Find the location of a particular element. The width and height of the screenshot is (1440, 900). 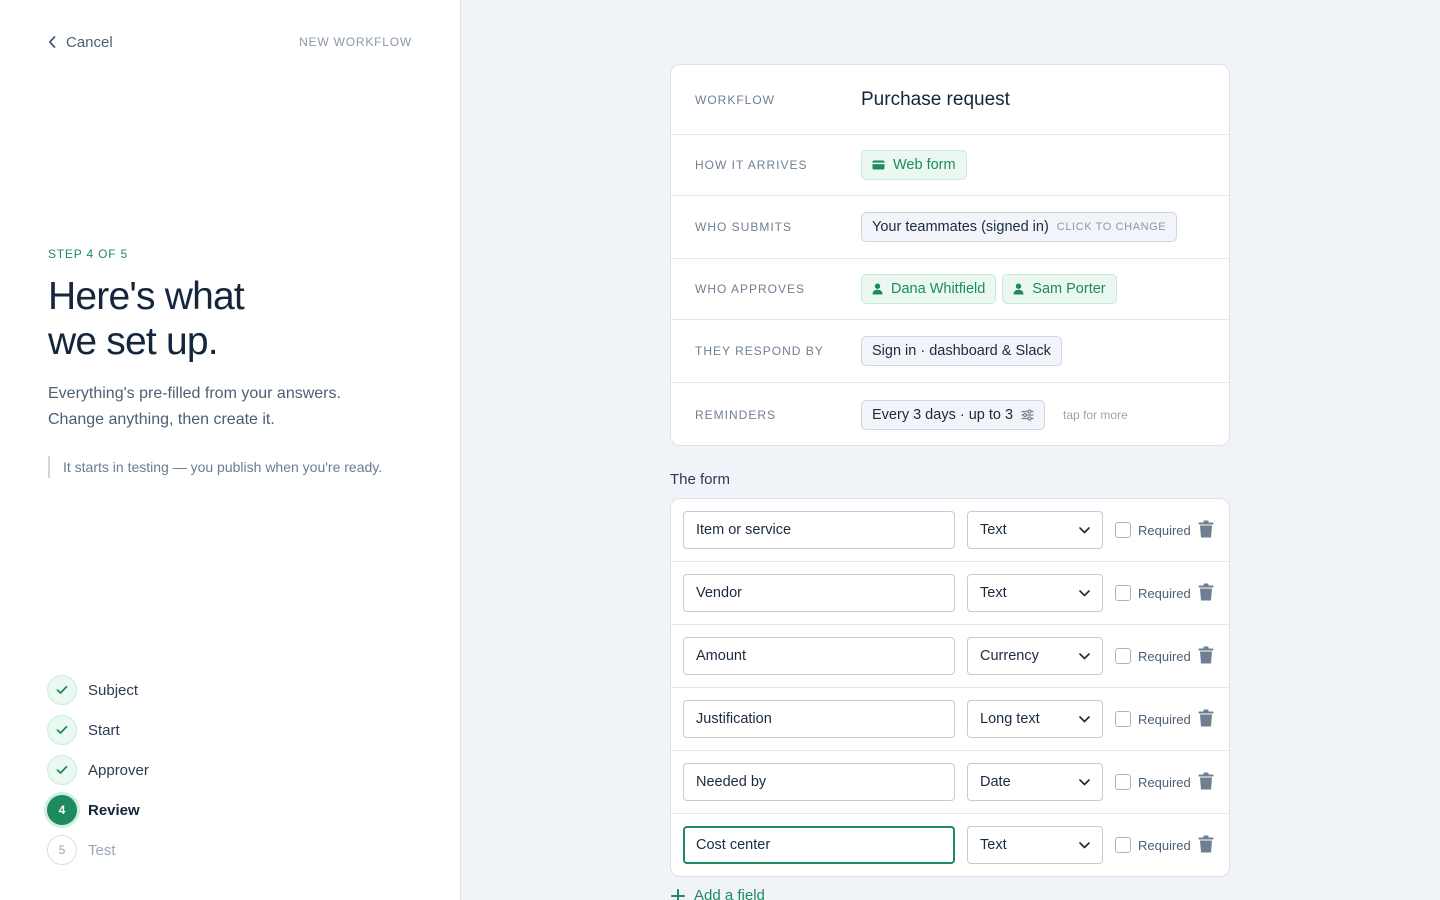

add-field-button: Add a field is located at coordinates (718, 893).